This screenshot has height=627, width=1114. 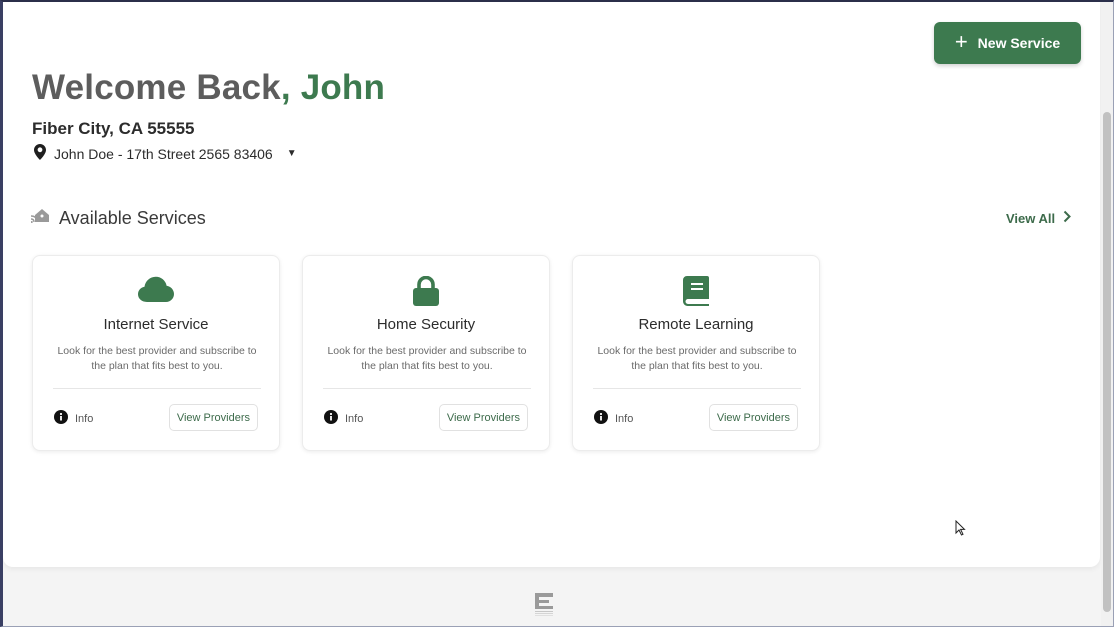 I want to click on new-service-button: + New Service, so click(x=1007, y=43).